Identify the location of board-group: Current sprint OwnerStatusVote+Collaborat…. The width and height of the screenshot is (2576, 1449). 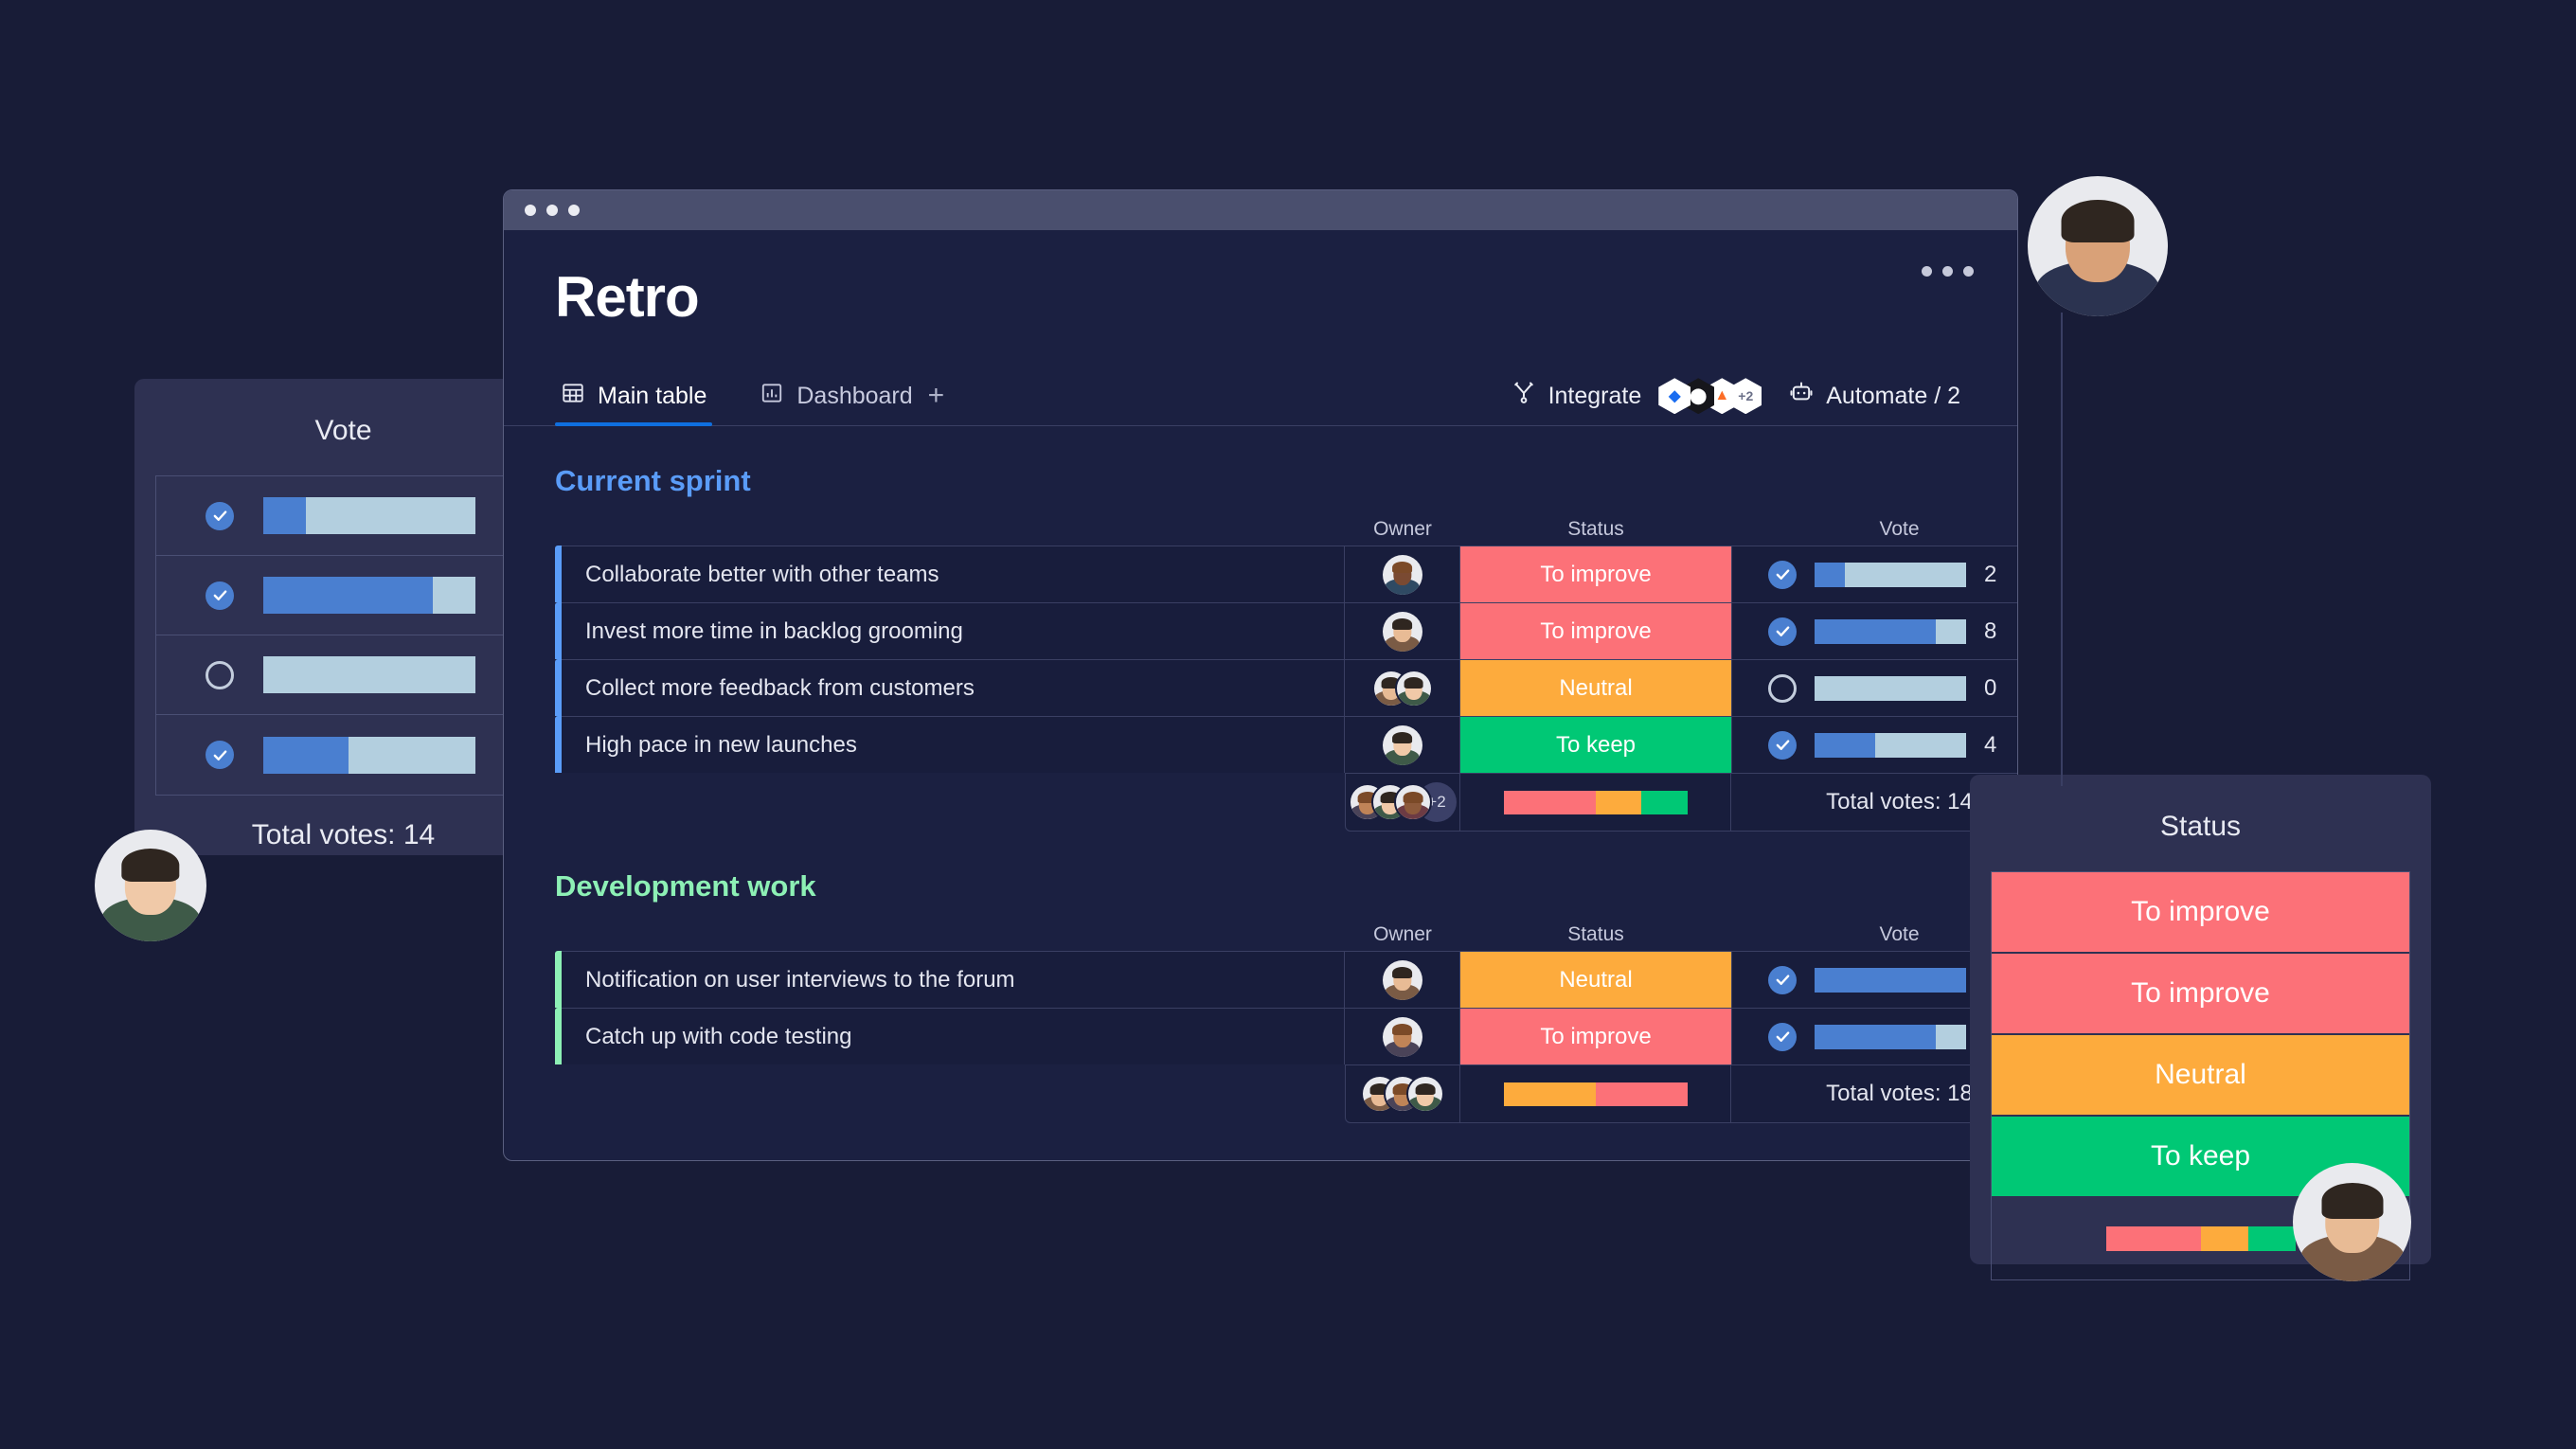
(1260, 648).